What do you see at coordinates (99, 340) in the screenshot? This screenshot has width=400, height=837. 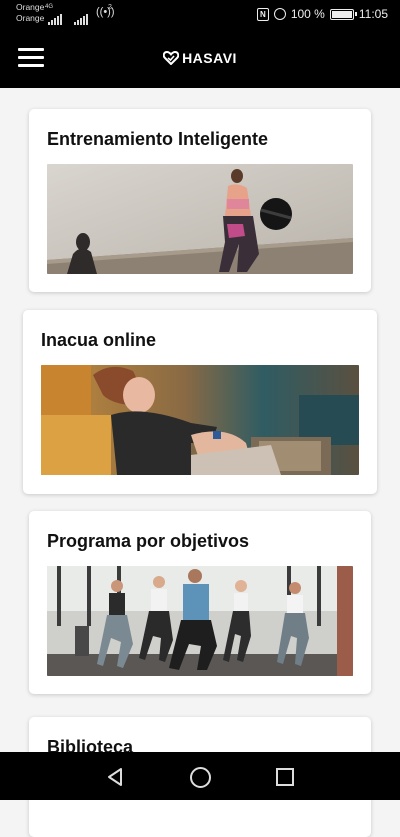 I see `card-title: Inacua online` at bounding box center [99, 340].